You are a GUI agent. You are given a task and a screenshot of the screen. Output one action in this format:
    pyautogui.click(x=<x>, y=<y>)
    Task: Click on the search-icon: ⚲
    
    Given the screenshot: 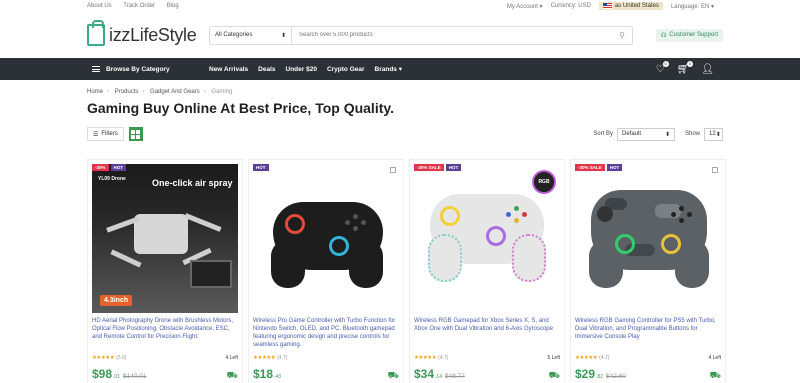 What is the action you would take?
    pyautogui.click(x=622, y=35)
    